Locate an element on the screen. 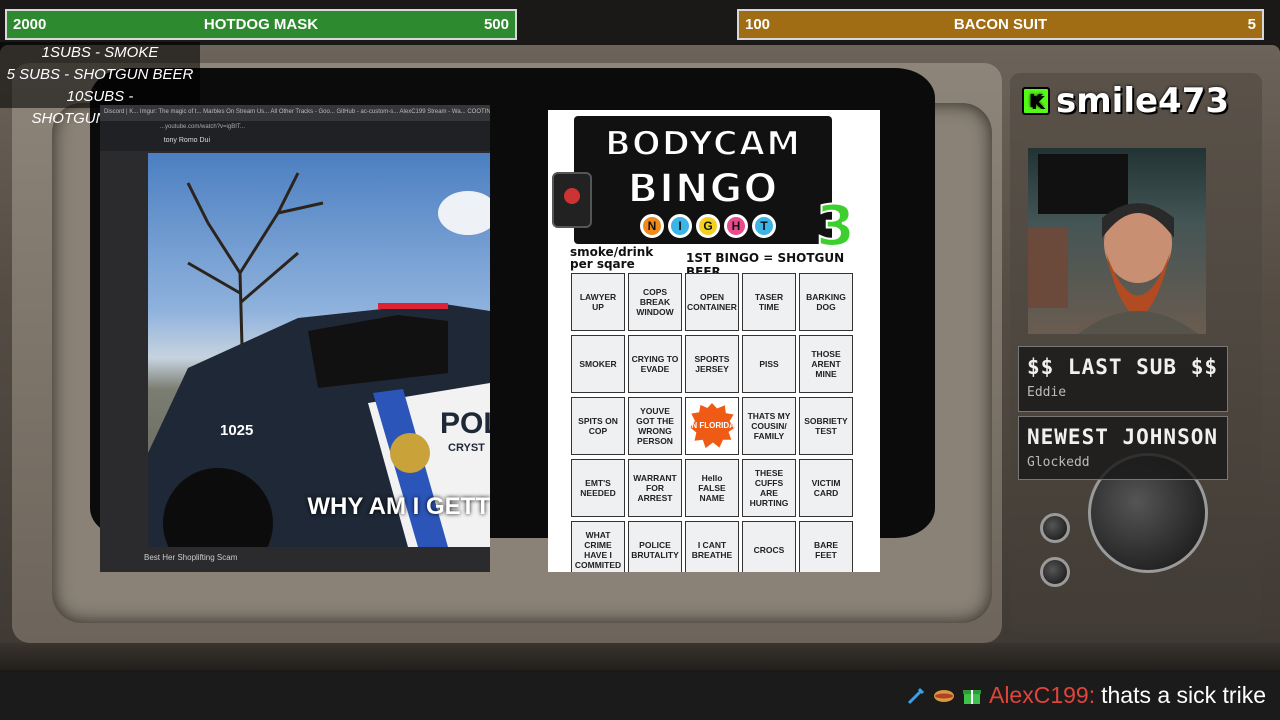 This screenshot has width=1280, height=720. night-ball-i: I is located at coordinates (680, 226).